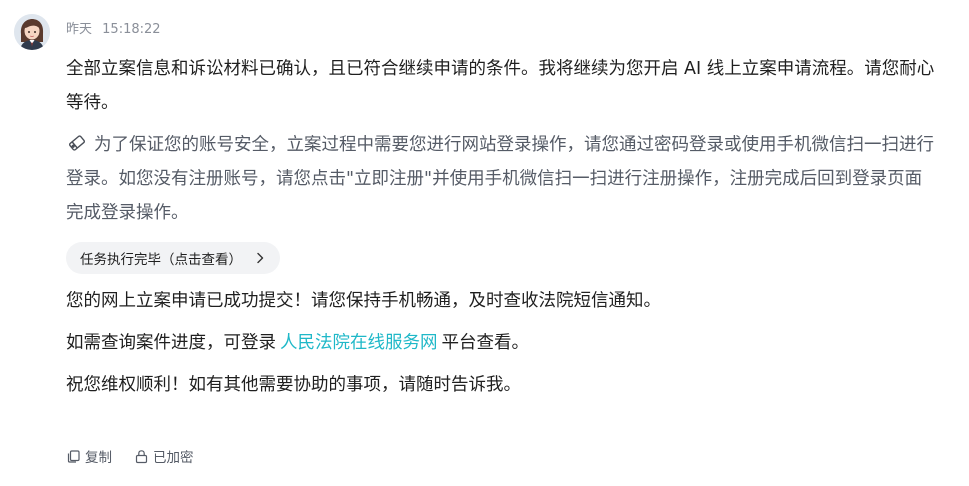 The width and height of the screenshot is (969, 486). I want to click on message-timestamp: 昨天 15:18:22, so click(113, 27).